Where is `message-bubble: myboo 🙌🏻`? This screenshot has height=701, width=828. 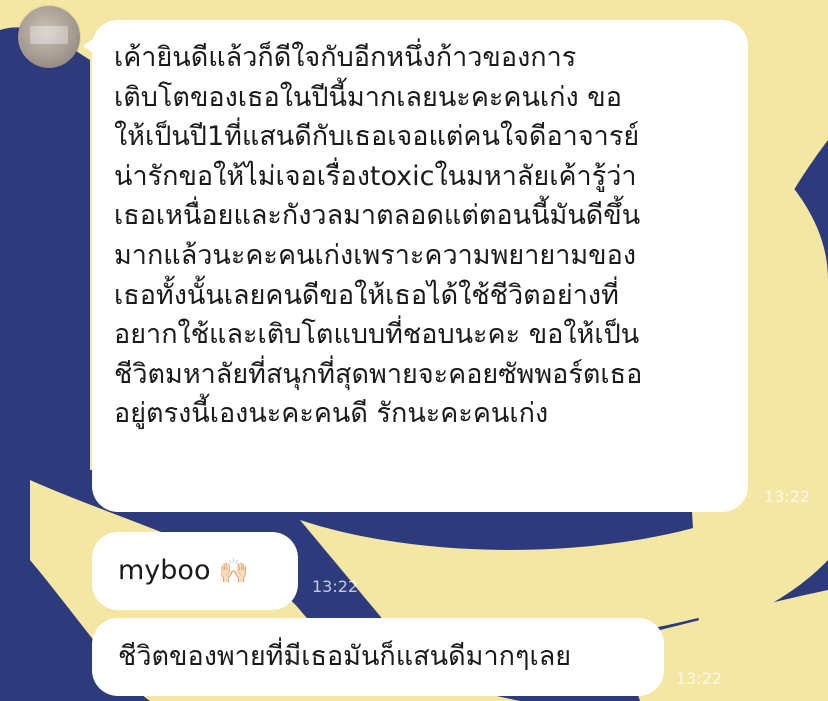
message-bubble: myboo 🙌🏻 is located at coordinates (195, 571).